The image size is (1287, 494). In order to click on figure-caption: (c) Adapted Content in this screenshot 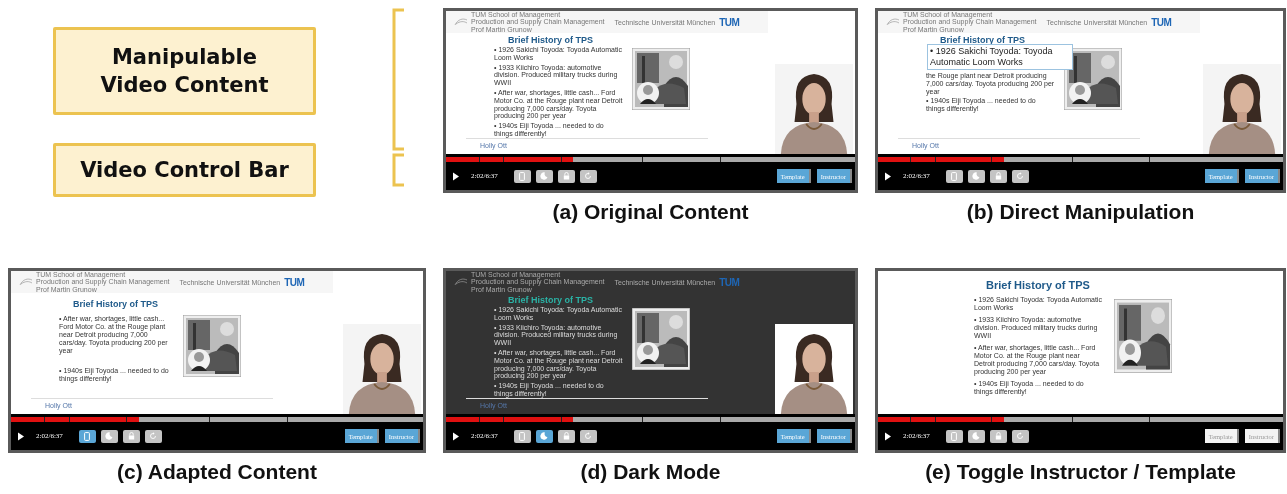, I will do `click(217, 472)`.